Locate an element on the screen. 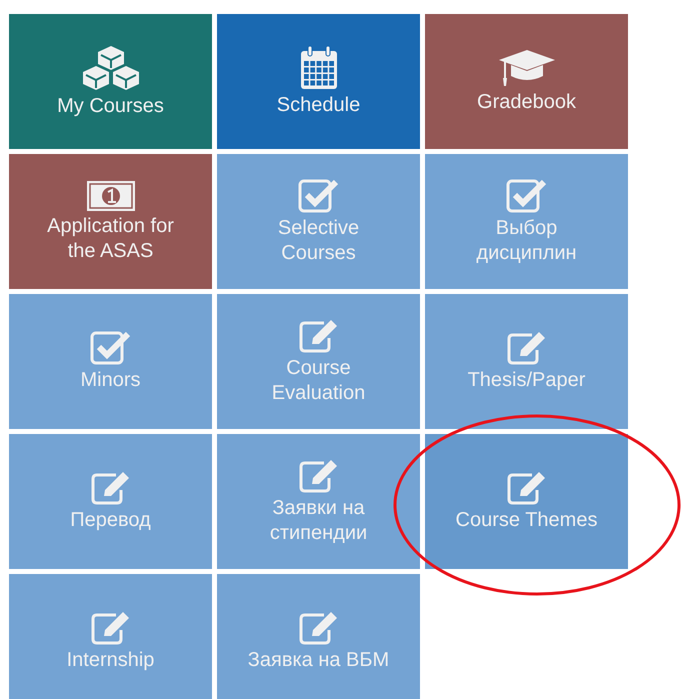 This screenshot has width=681, height=699. banknote-icon is located at coordinates (111, 196).